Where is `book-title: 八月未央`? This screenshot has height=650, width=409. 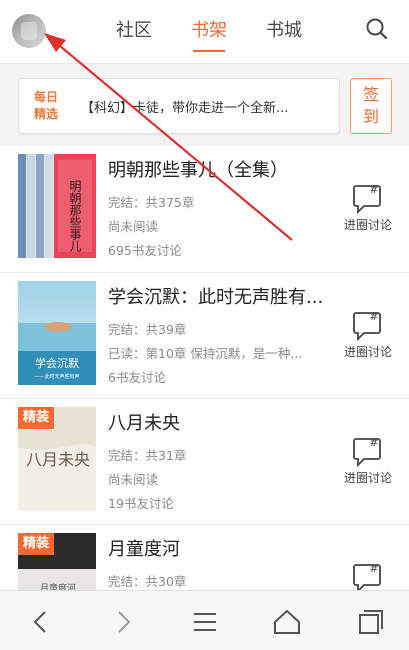 book-title: 八月未央 is located at coordinates (144, 423).